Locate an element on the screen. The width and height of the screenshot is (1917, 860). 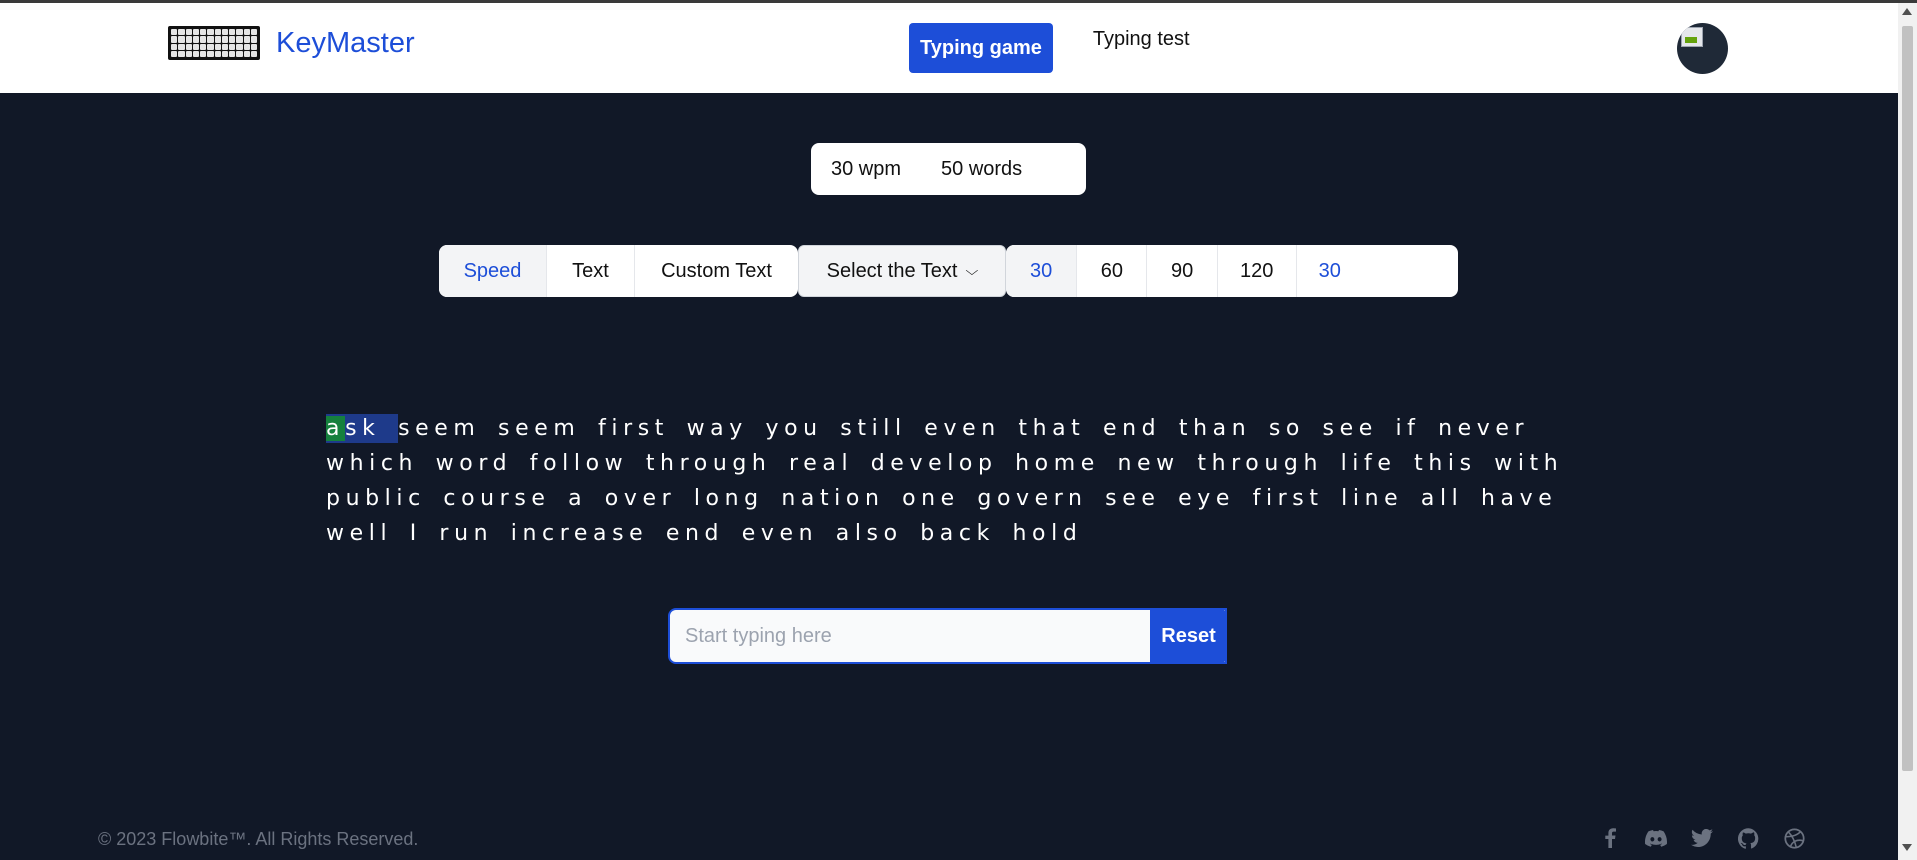
tab-text: Text is located at coordinates (591, 271).